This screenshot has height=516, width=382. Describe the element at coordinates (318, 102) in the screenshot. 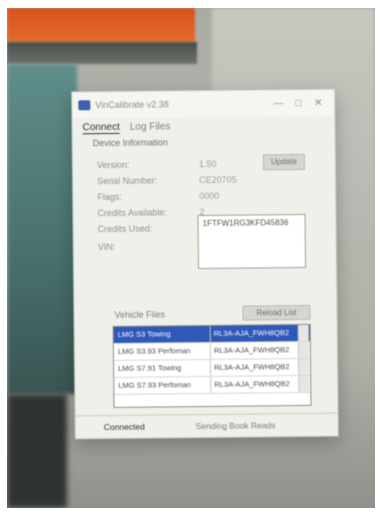

I see `close-button: ✕` at that location.